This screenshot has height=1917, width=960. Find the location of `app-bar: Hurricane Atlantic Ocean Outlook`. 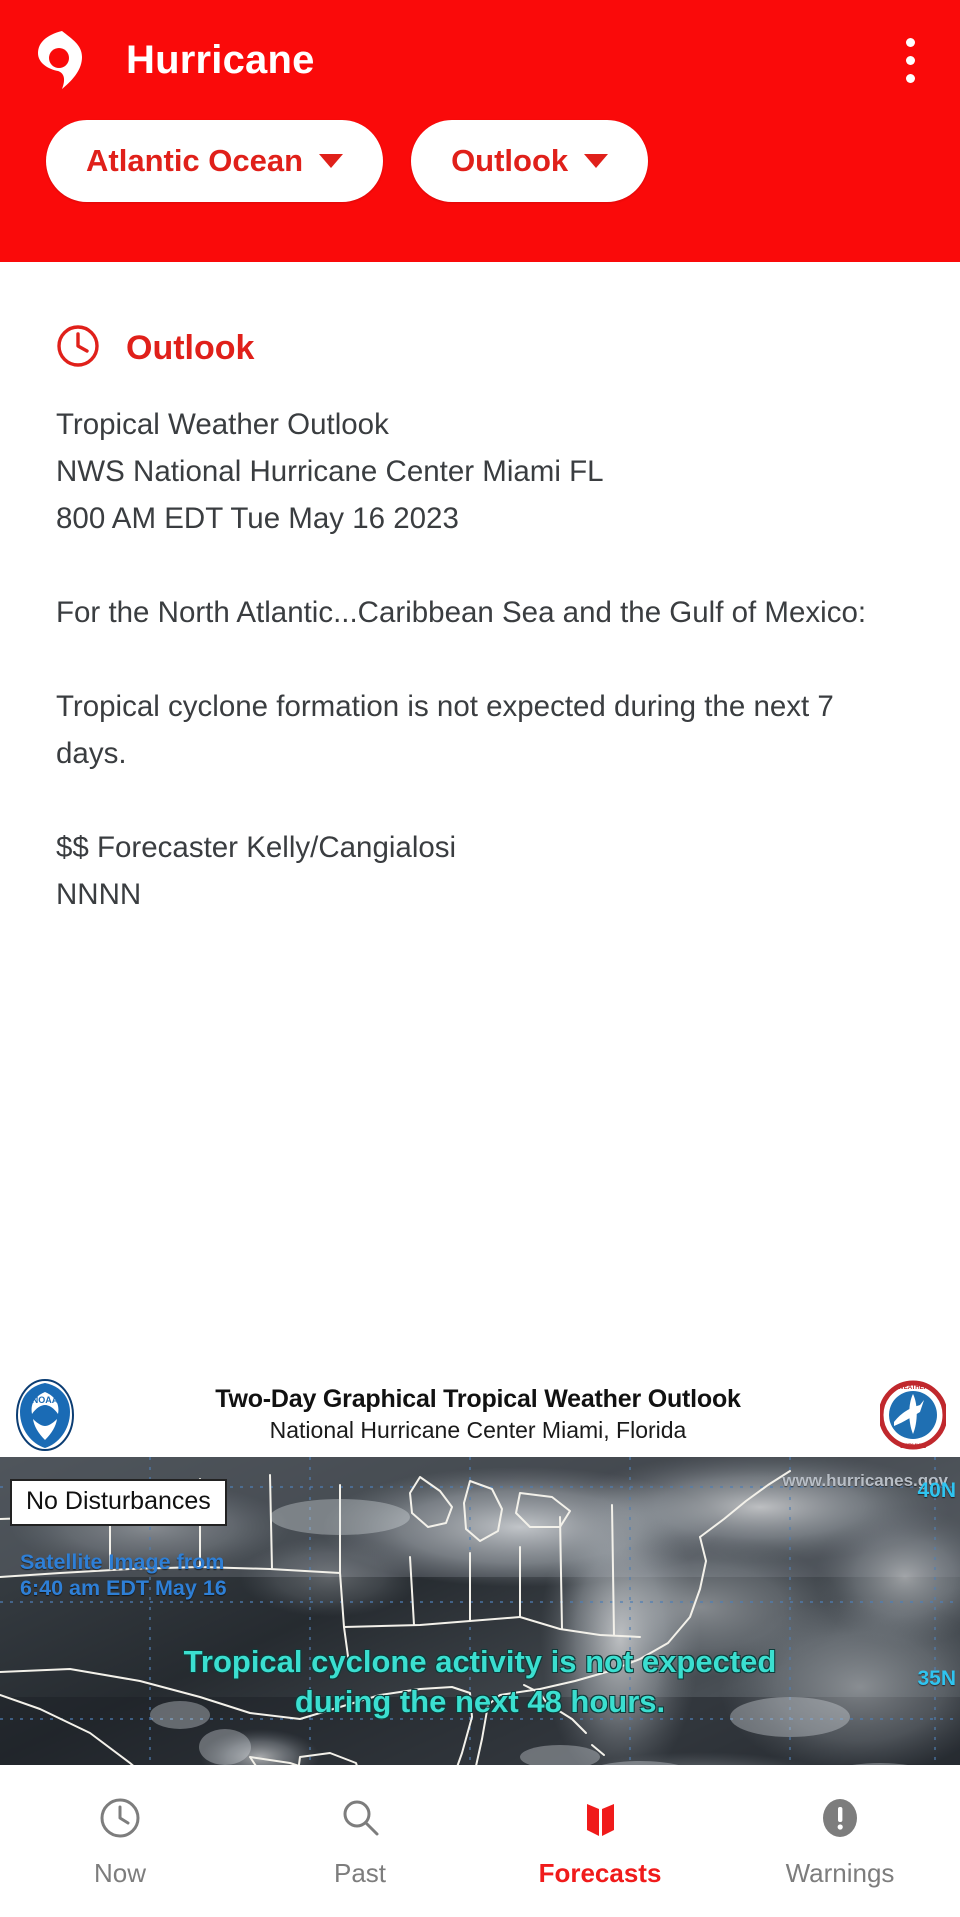

app-bar: Hurricane Atlantic Ocean Outlook is located at coordinates (480, 131).